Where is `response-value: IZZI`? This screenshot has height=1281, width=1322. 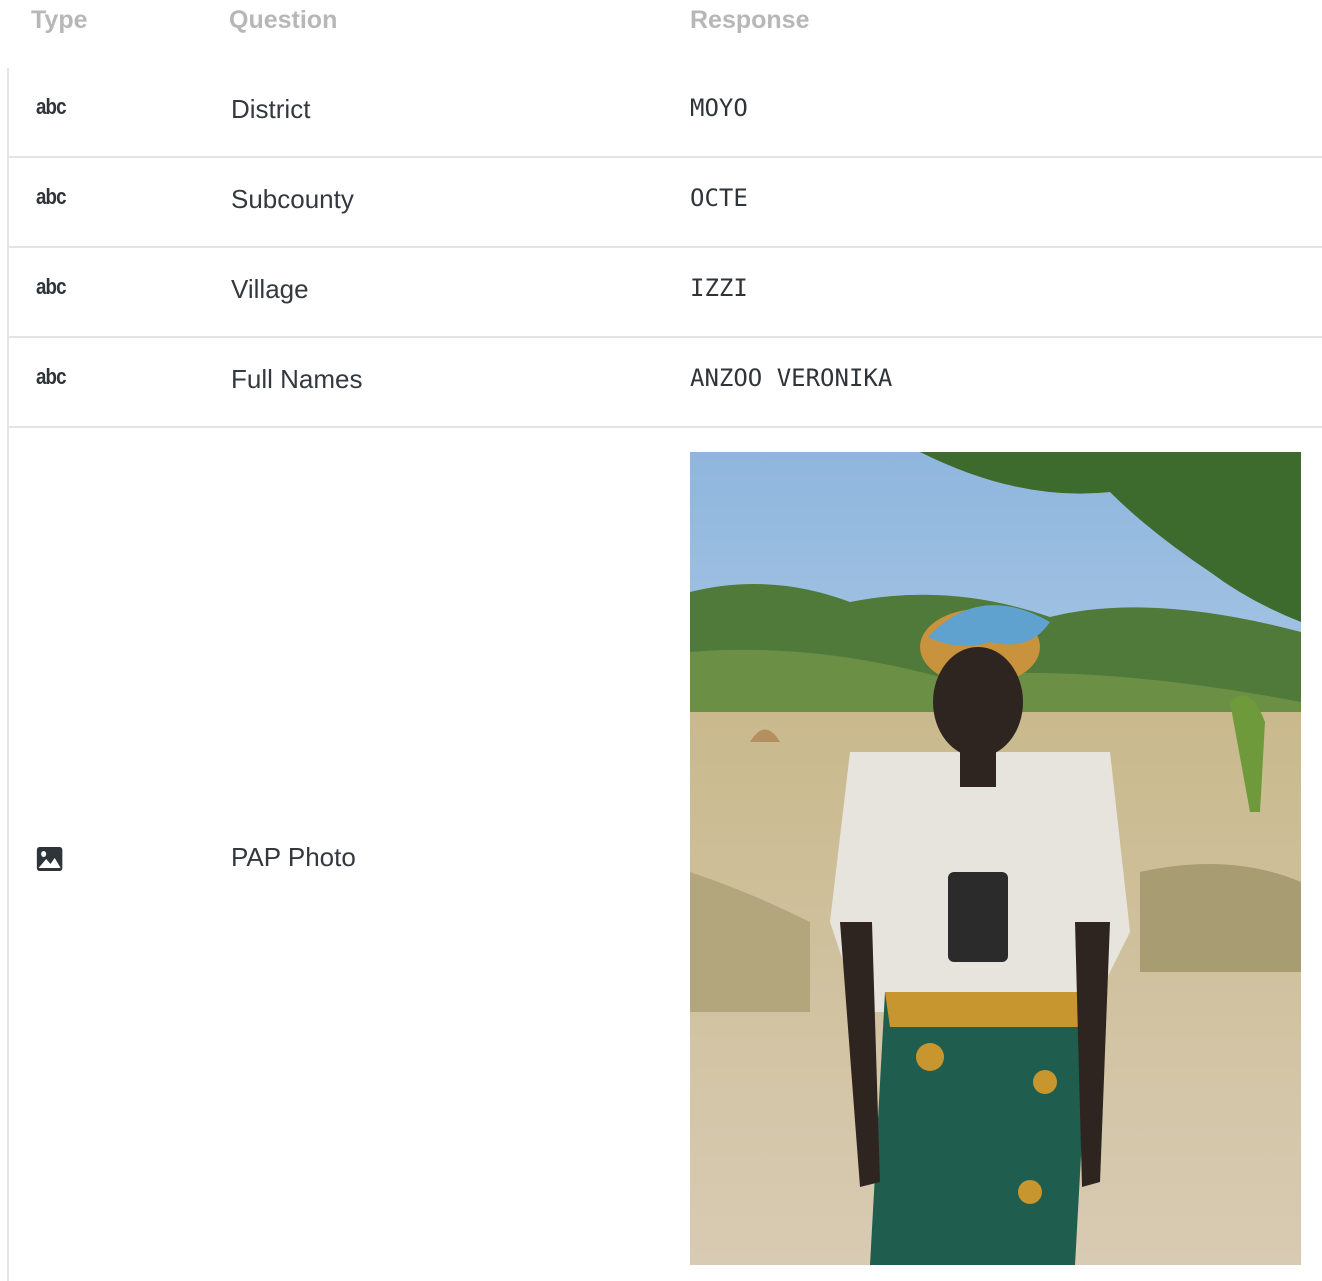
response-value: IZZI is located at coordinates (719, 288).